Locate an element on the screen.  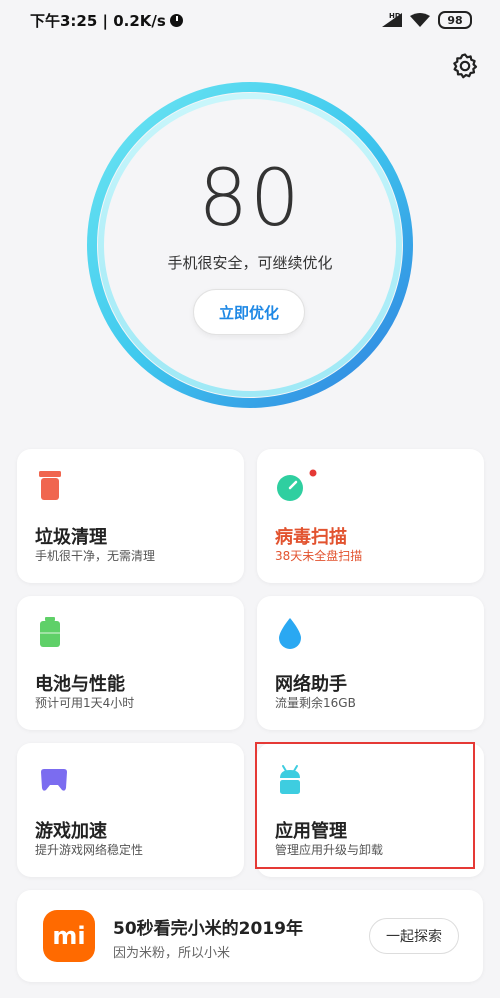
card-subtitle: 38天未全盘扫描 is located at coordinates (319, 556).